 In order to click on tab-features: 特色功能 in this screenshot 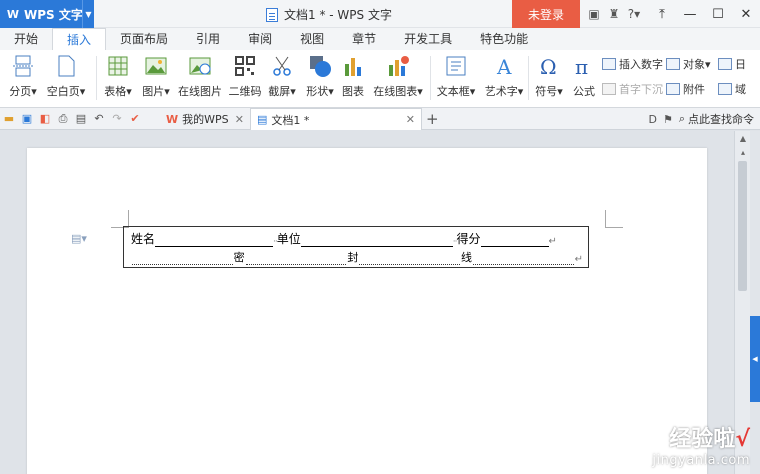, I will do `click(504, 39)`.